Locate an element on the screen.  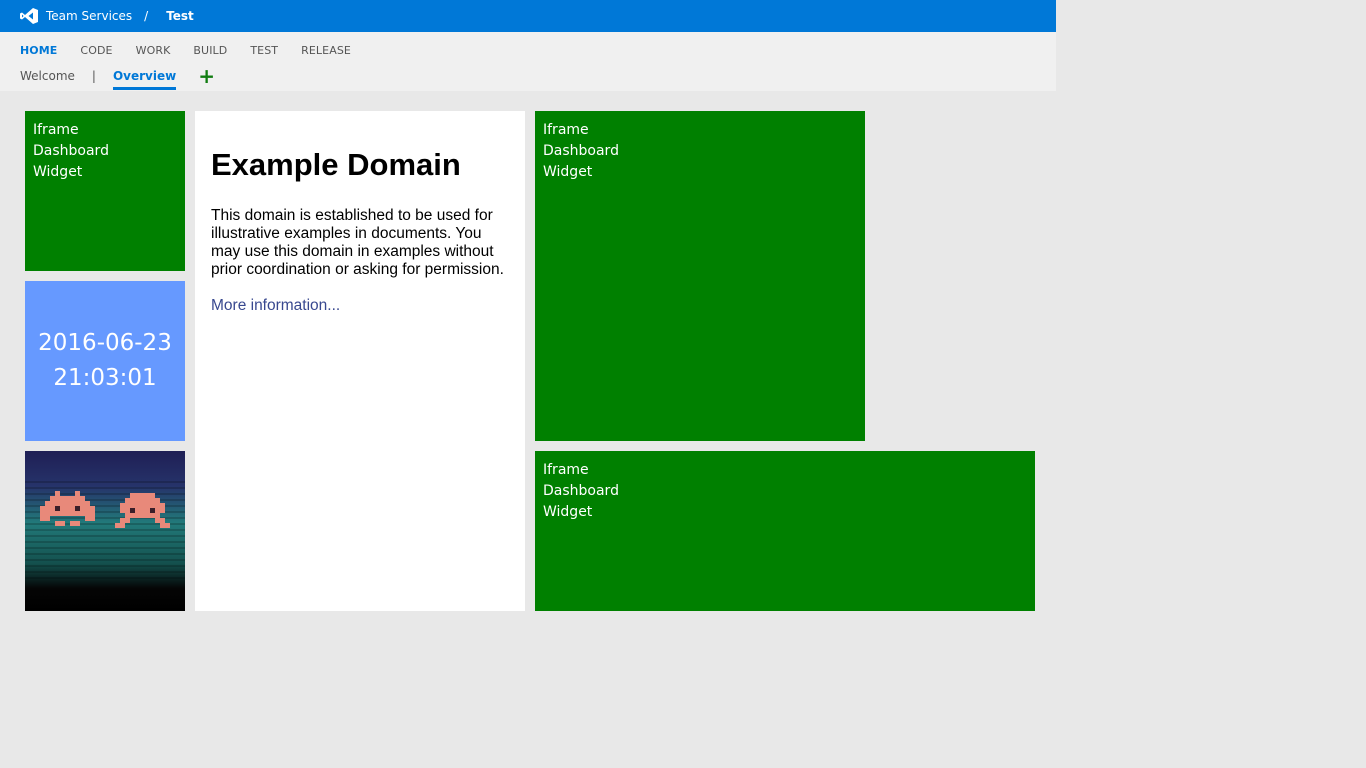
iframe-widget-3: Iframe Dashboard Widget is located at coordinates (785, 531).